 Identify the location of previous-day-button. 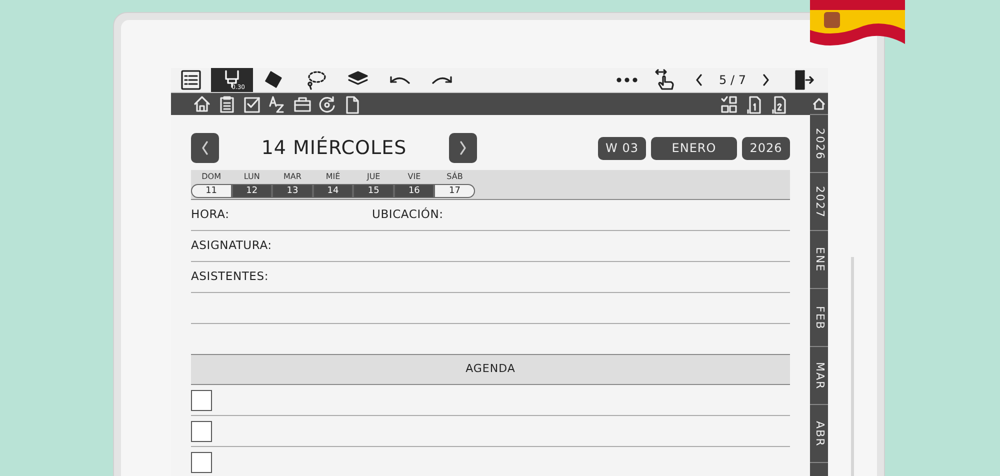
(205, 148).